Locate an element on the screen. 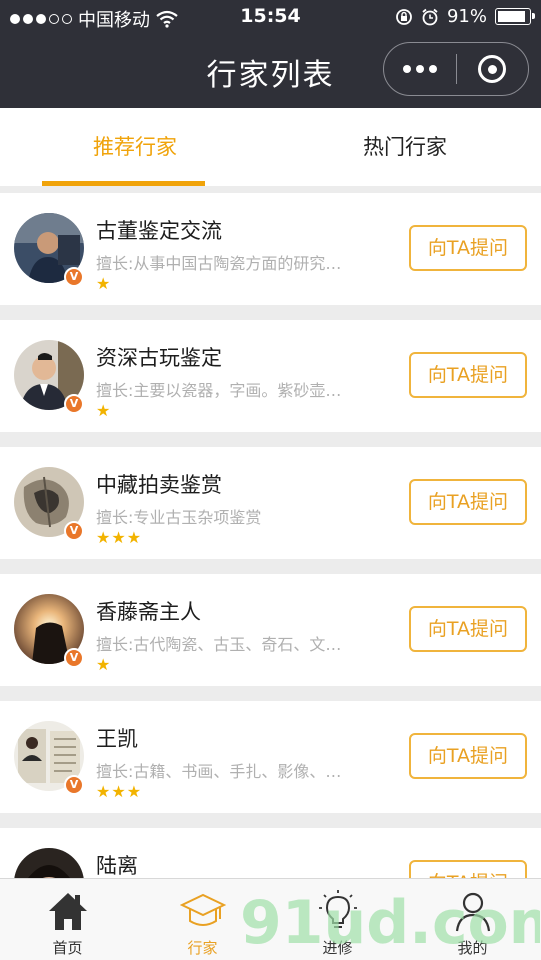 Image resolution: width=541 pixels, height=960 pixels. tabbar-label: 首页 is located at coordinates (67, 948).